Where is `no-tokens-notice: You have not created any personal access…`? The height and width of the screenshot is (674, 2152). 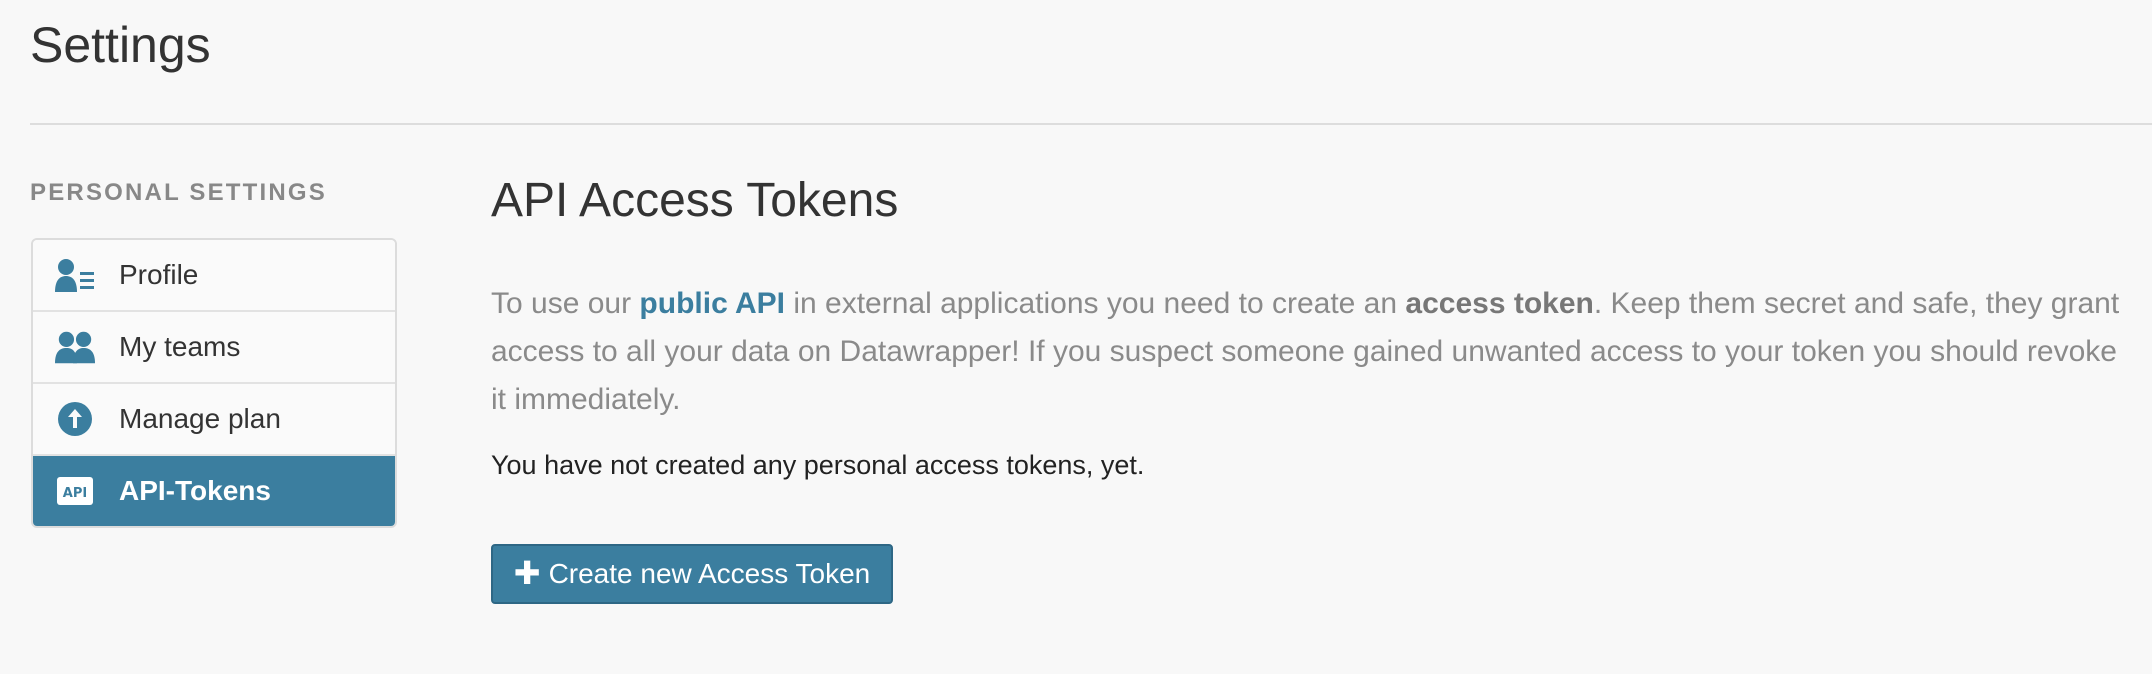
no-tokens-notice: You have not created any personal access… is located at coordinates (818, 465).